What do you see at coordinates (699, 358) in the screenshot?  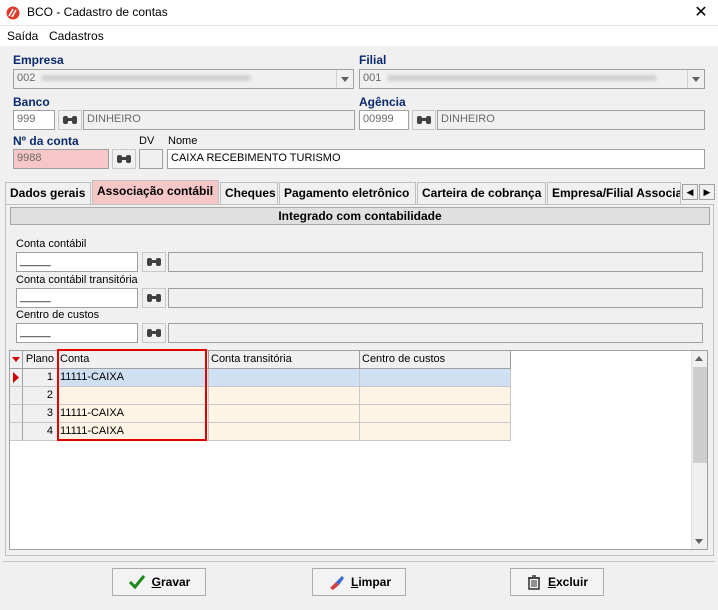 I see `scroll-up-icon` at bounding box center [699, 358].